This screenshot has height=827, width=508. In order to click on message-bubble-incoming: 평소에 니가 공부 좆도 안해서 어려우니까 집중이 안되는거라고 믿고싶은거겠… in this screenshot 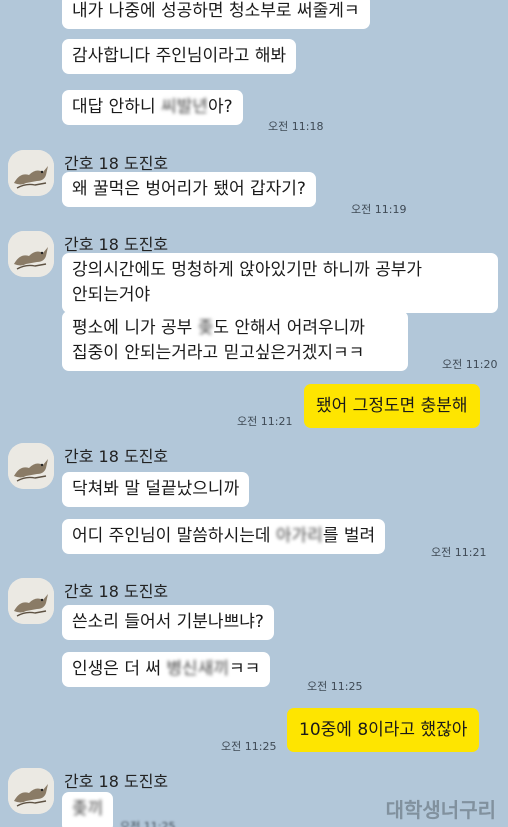, I will do `click(235, 341)`.